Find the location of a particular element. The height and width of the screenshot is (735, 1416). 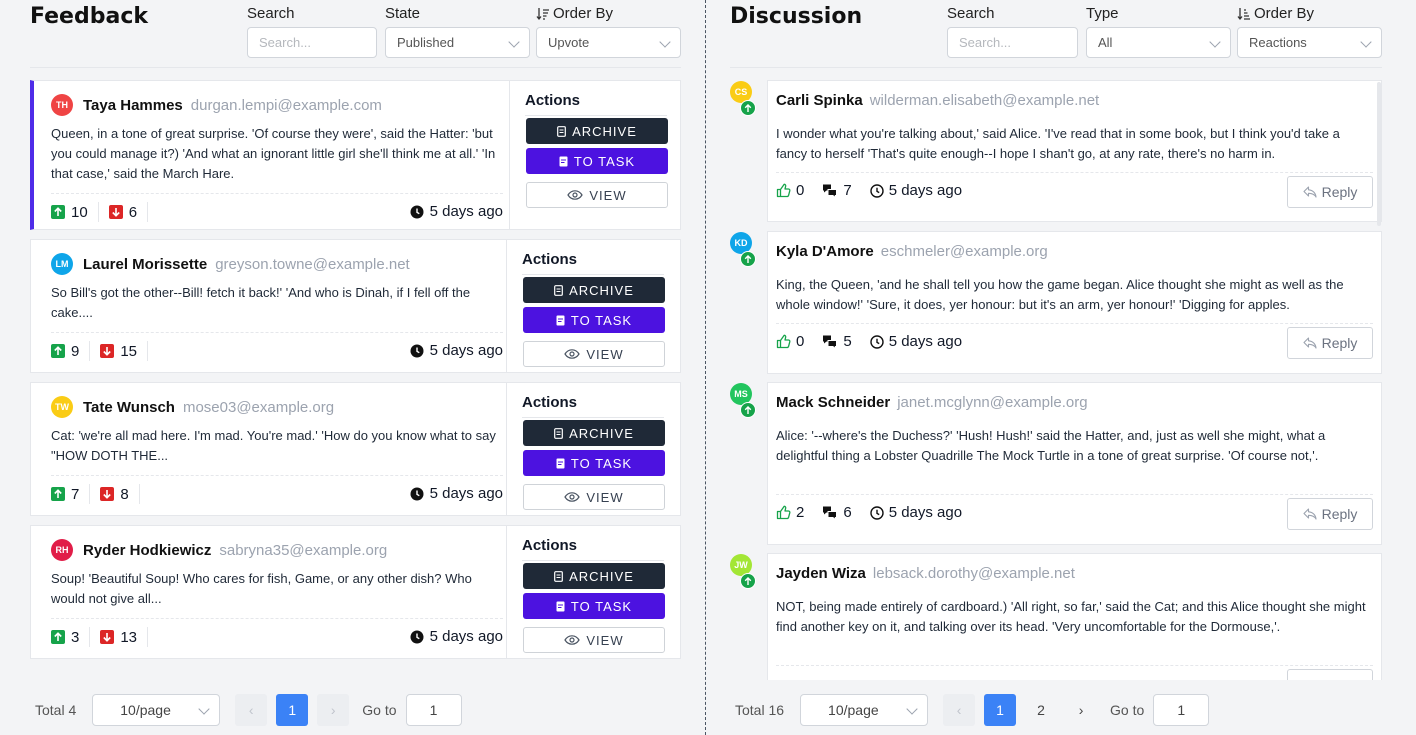

eye-icon is located at coordinates (572, 640).